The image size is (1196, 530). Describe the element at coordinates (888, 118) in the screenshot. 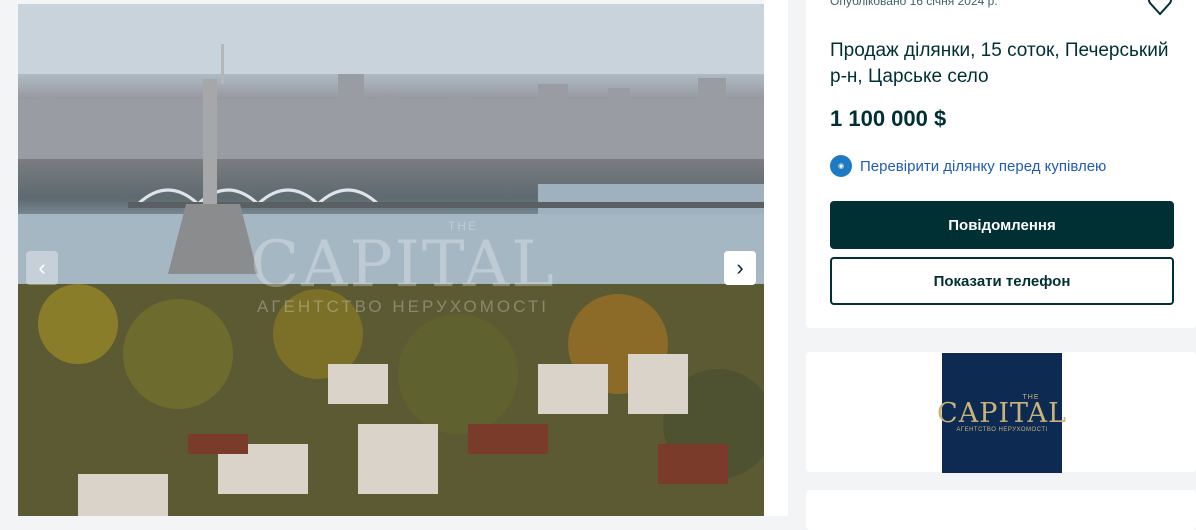

I see `listing-price: 1 100 000 $` at that location.